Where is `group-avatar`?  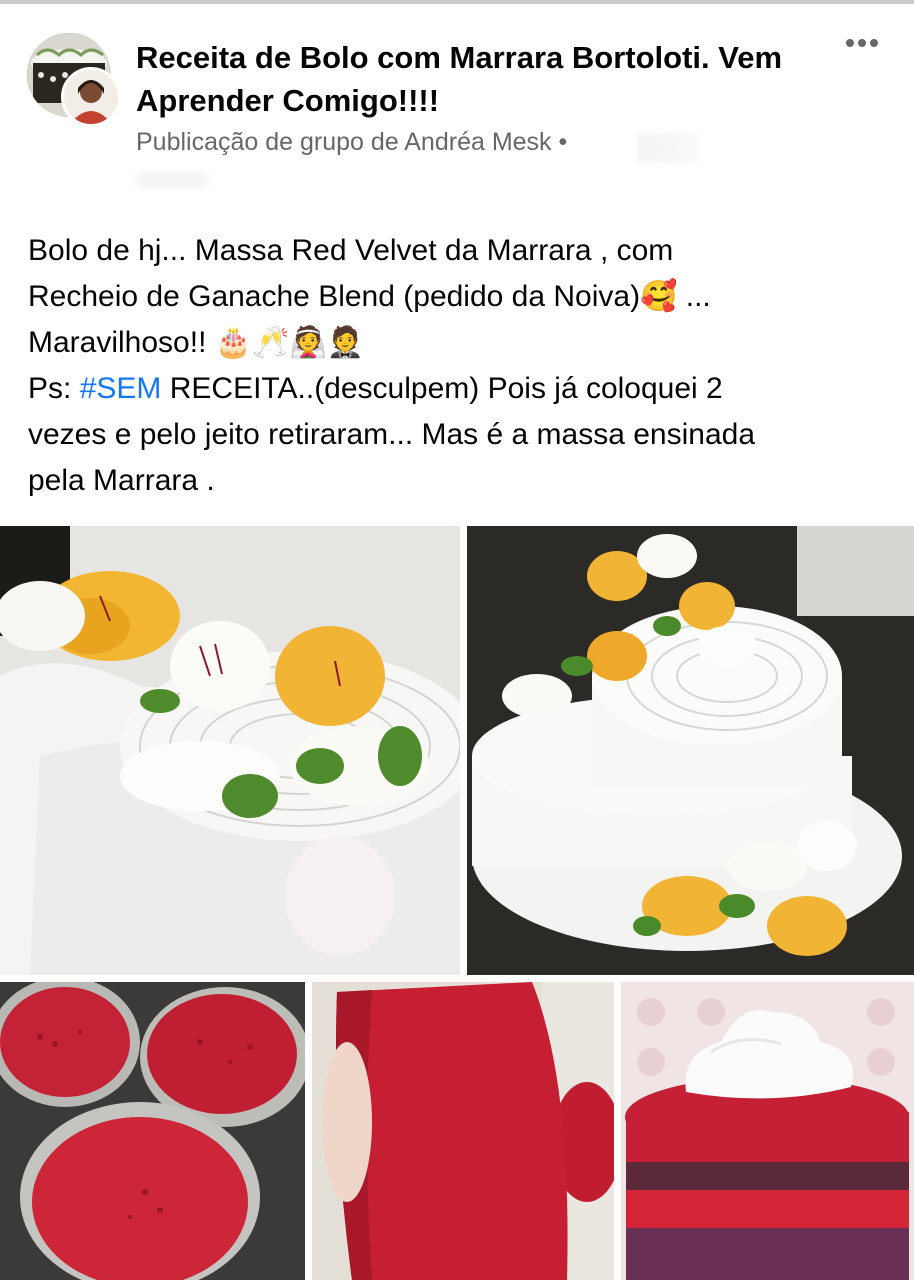 group-avatar is located at coordinates (74, 80).